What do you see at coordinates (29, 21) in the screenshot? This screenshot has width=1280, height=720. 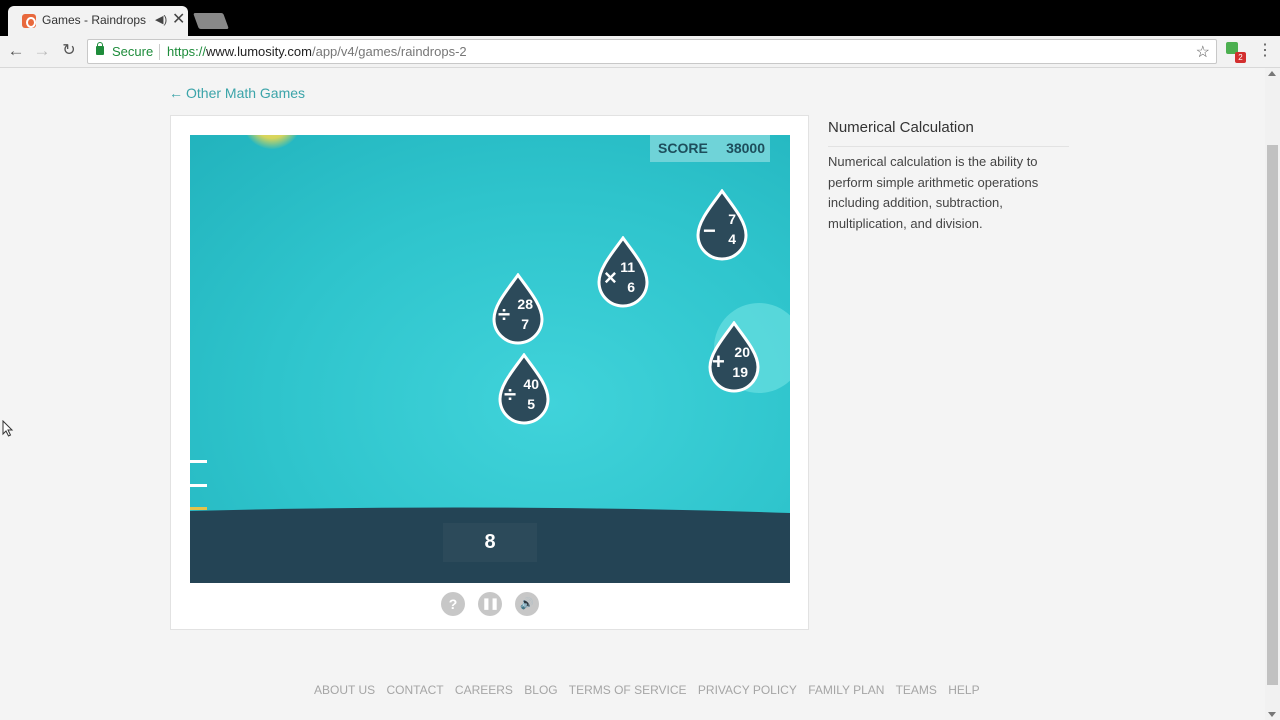 I see `lumosity-favicon-icon` at bounding box center [29, 21].